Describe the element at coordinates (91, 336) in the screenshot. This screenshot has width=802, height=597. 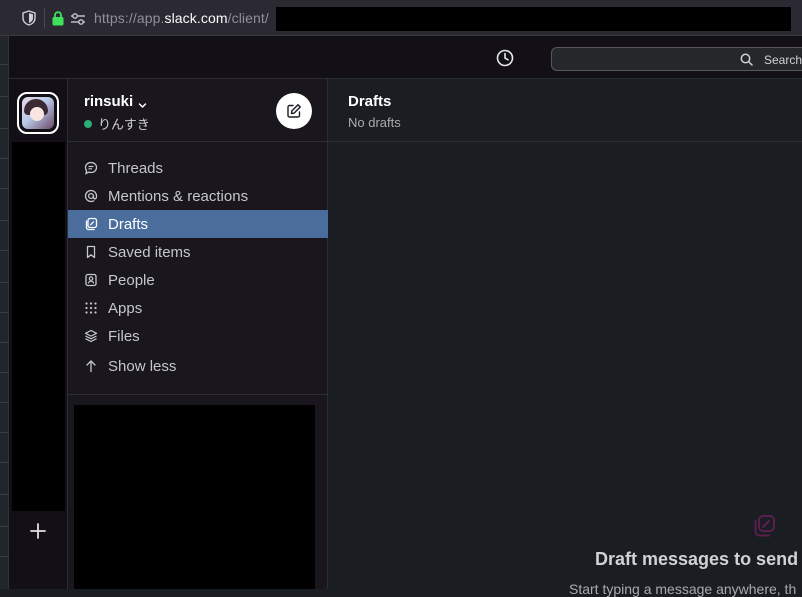
I see `layers-icon` at that location.